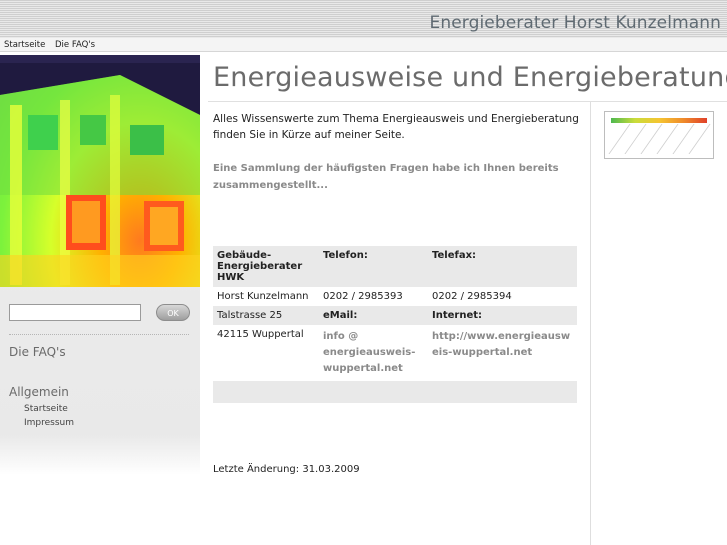 The image size is (727, 545). I want to click on energy-efficiency-scale-image, so click(659, 135).